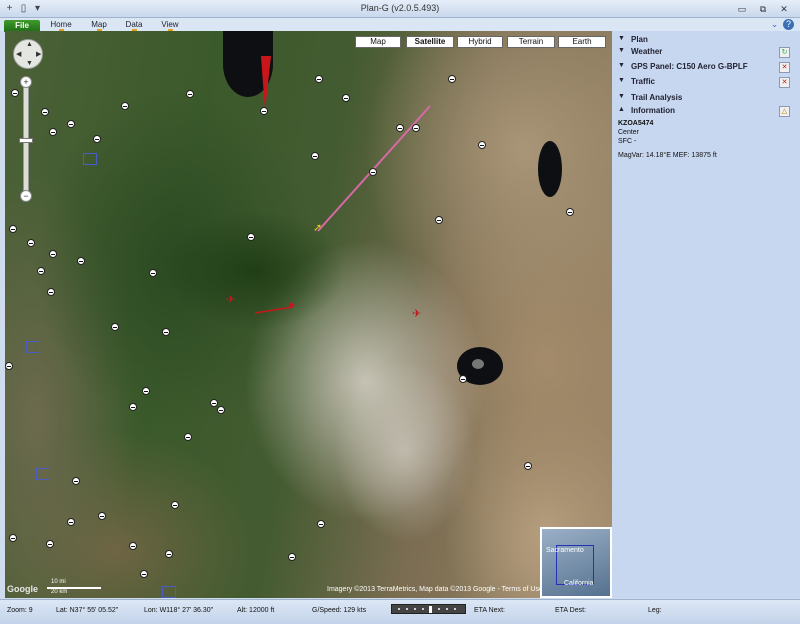 The image size is (800, 624). What do you see at coordinates (26, 140) in the screenshot?
I see `zoom-slider-thumb` at bounding box center [26, 140].